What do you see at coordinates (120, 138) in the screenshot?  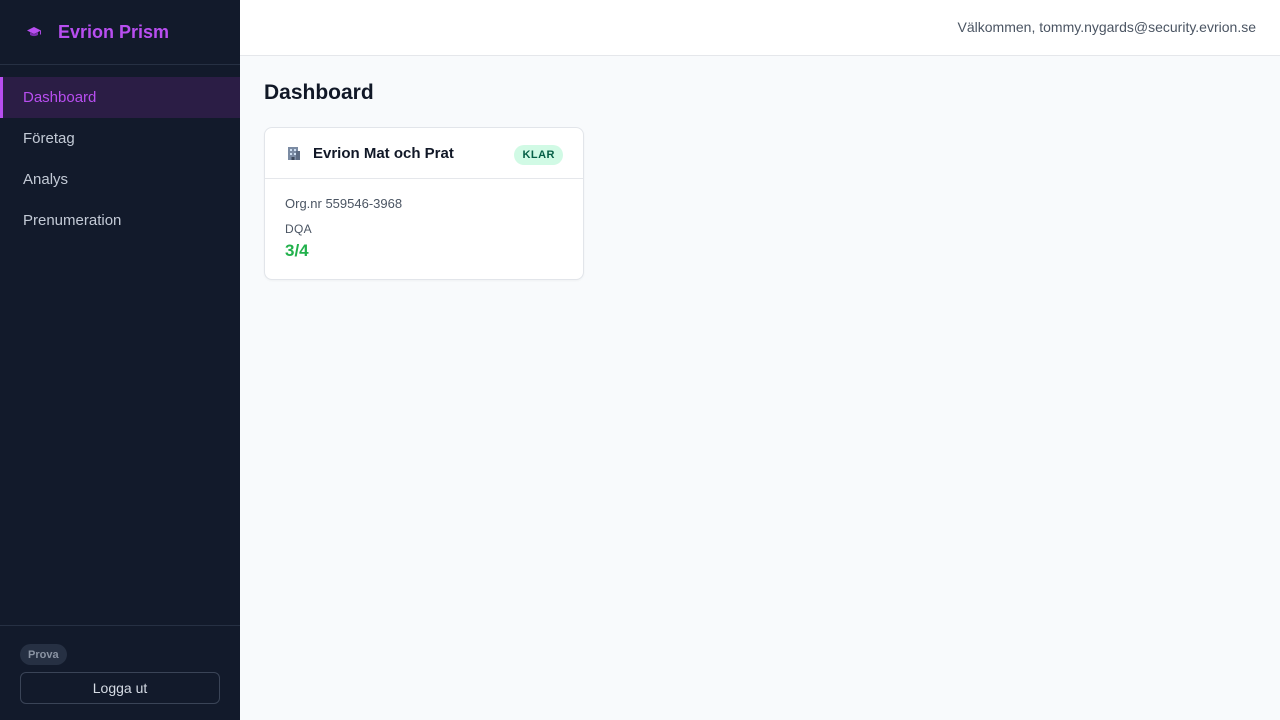 I see `sidebar-item-foretag: Företag` at bounding box center [120, 138].